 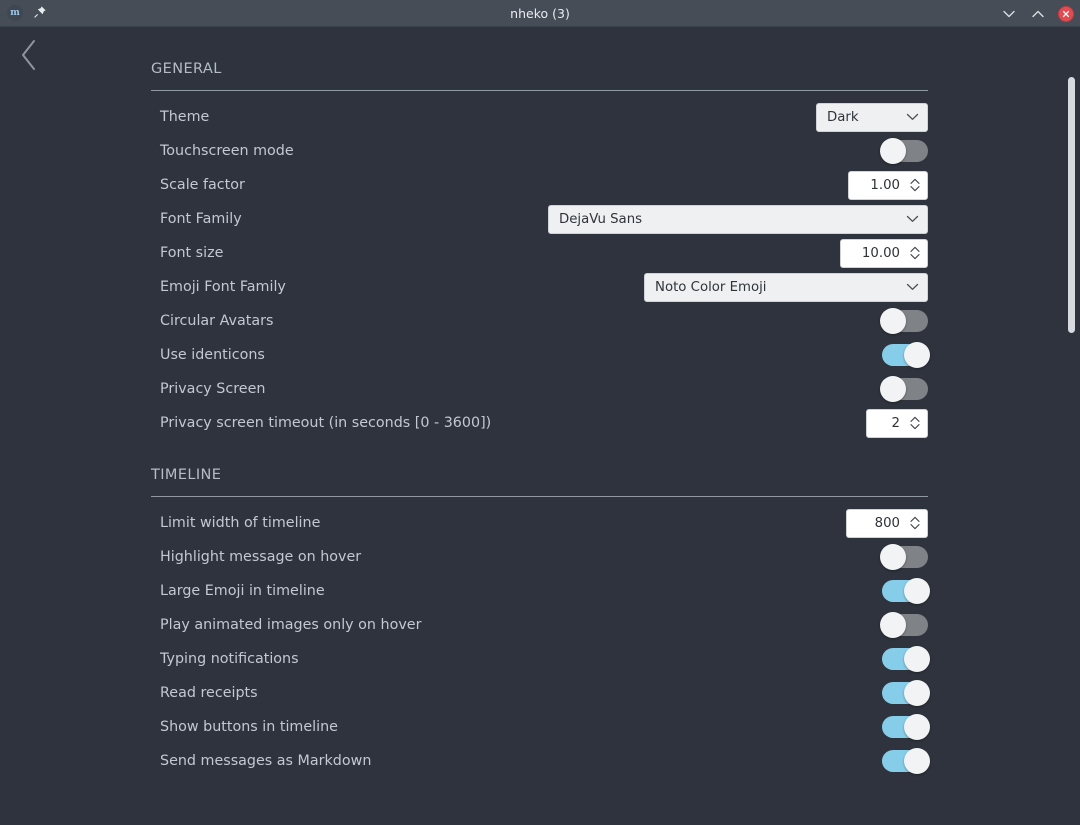 I want to click on maximize-button, so click(x=1038, y=14).